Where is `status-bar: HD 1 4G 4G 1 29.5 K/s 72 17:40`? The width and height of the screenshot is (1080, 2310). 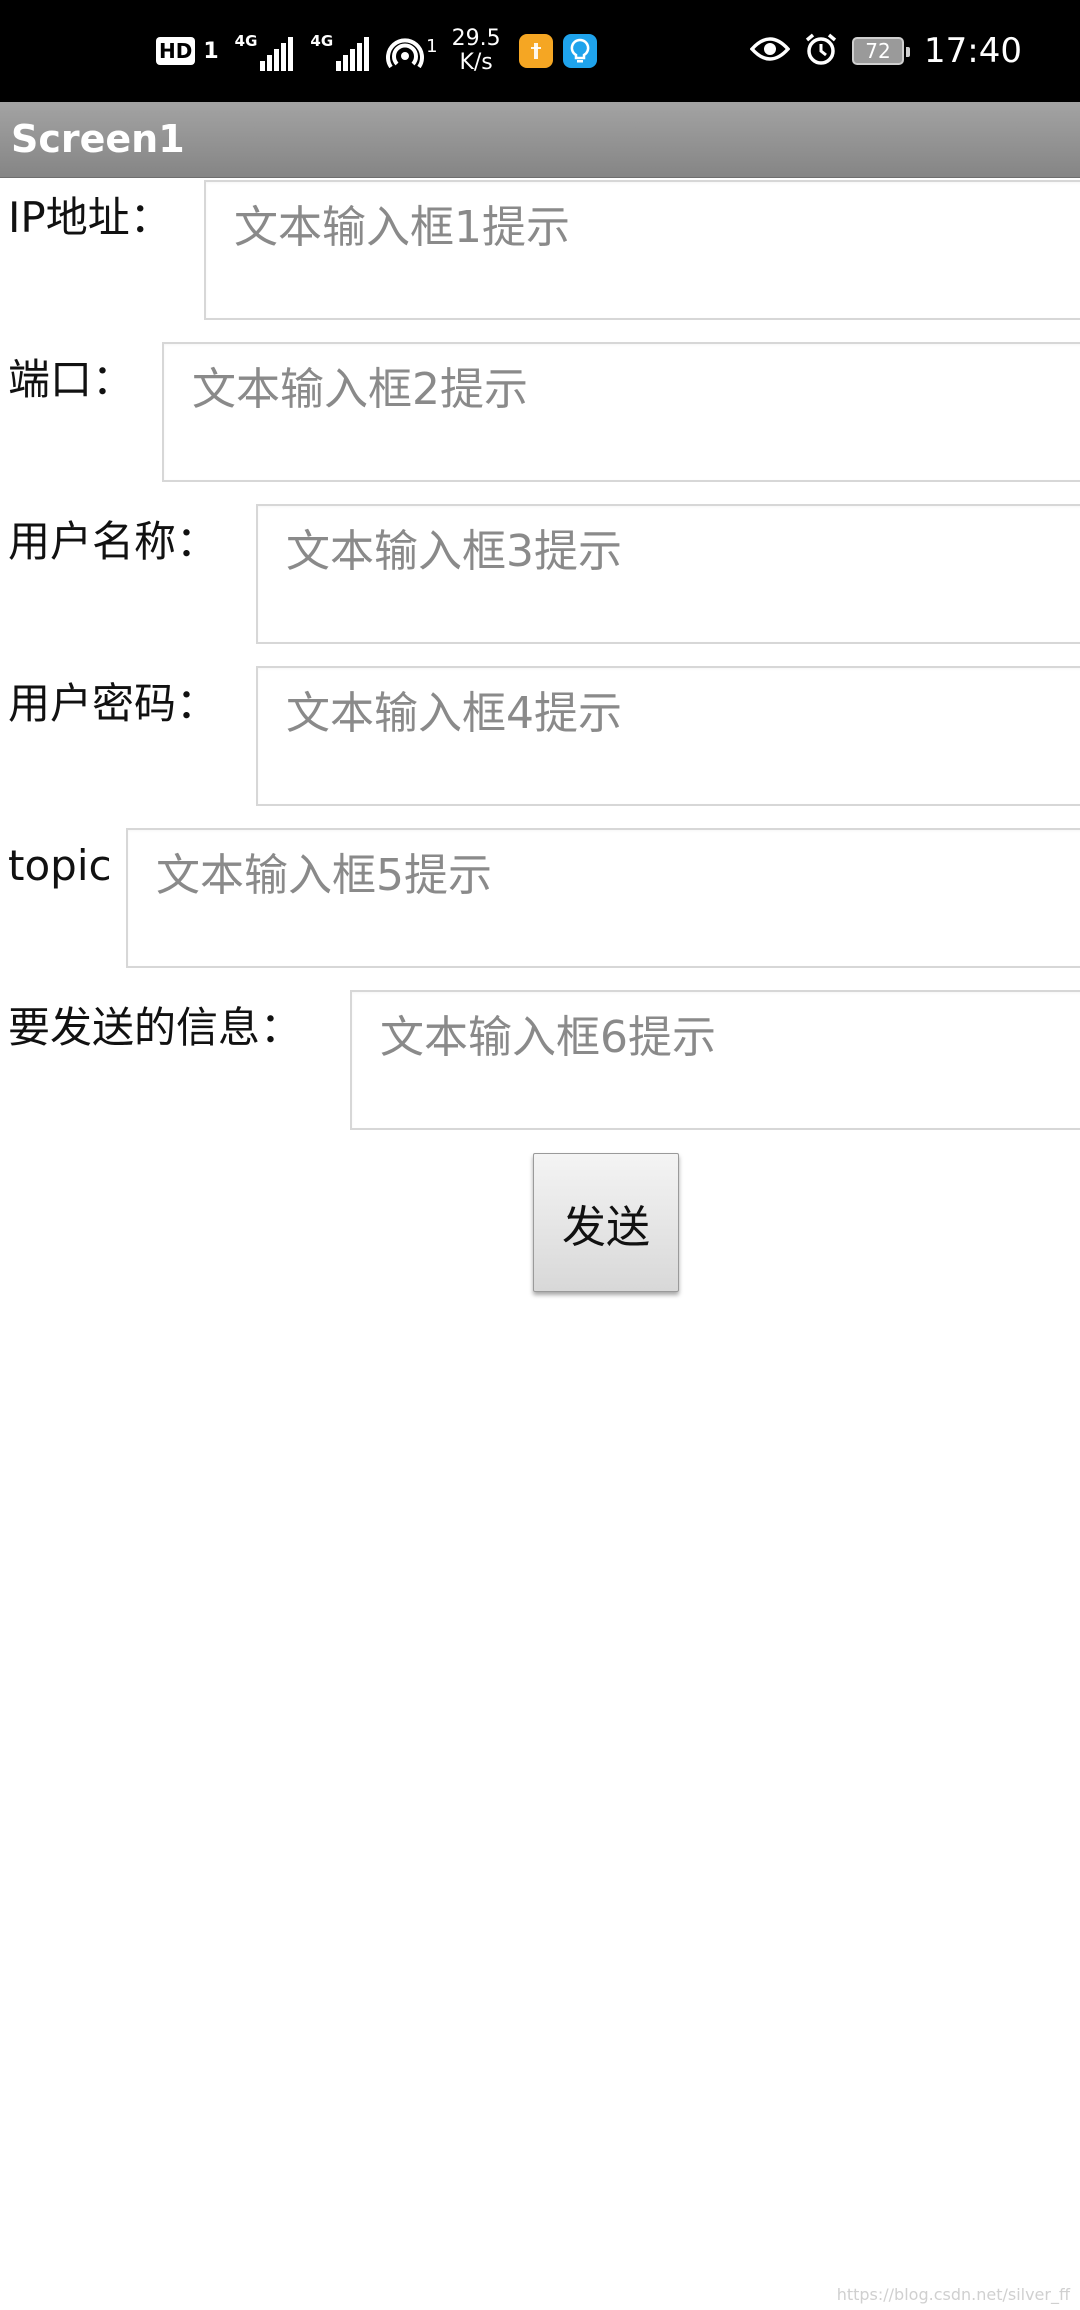 status-bar: HD 1 4G 4G 1 29.5 K/s 72 17:40 is located at coordinates (540, 51).